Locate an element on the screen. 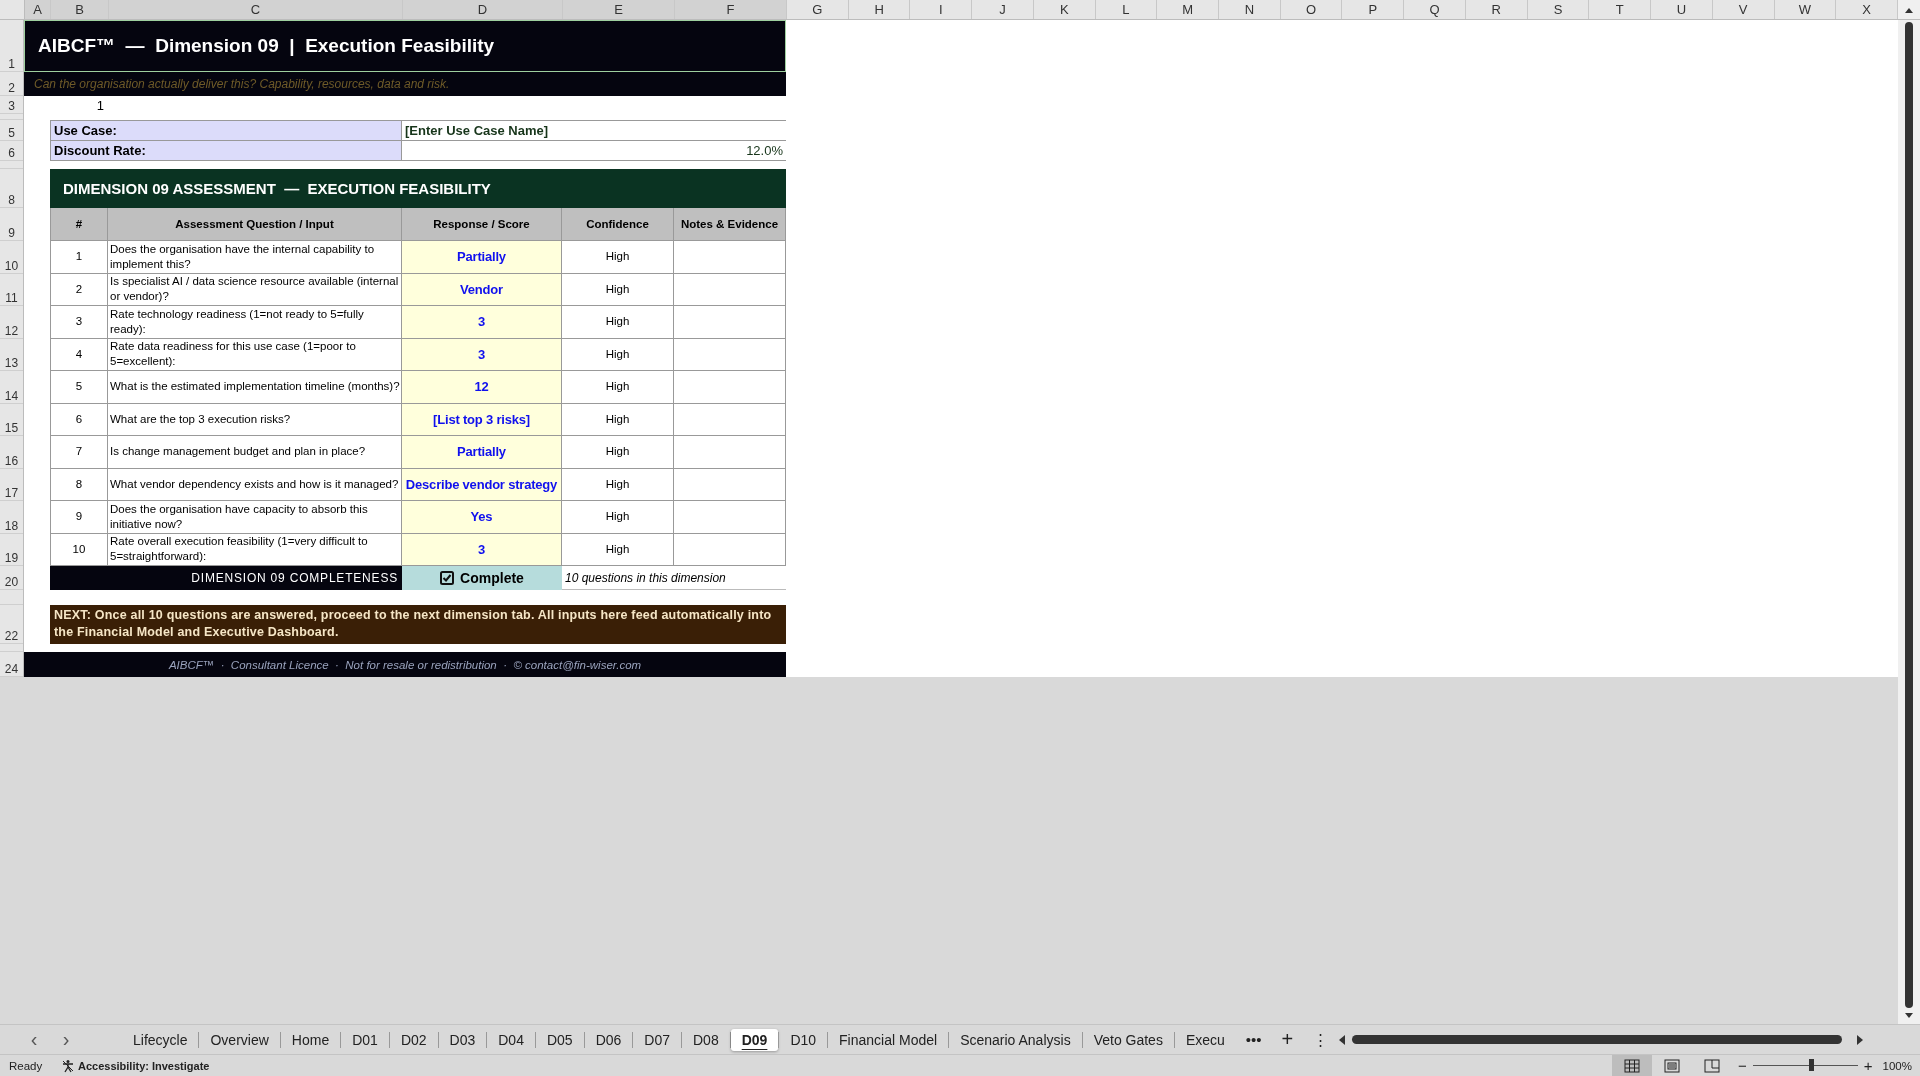 The height and width of the screenshot is (1076, 1920). row-header: 18 is located at coordinates (11, 525).